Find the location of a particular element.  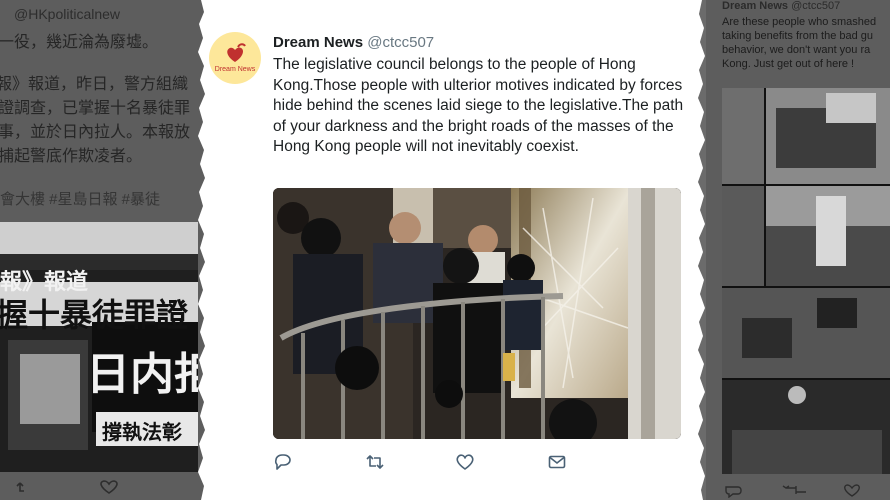

right-tweet-header: Dream News @ctcc507 is located at coordinates (781, 6).